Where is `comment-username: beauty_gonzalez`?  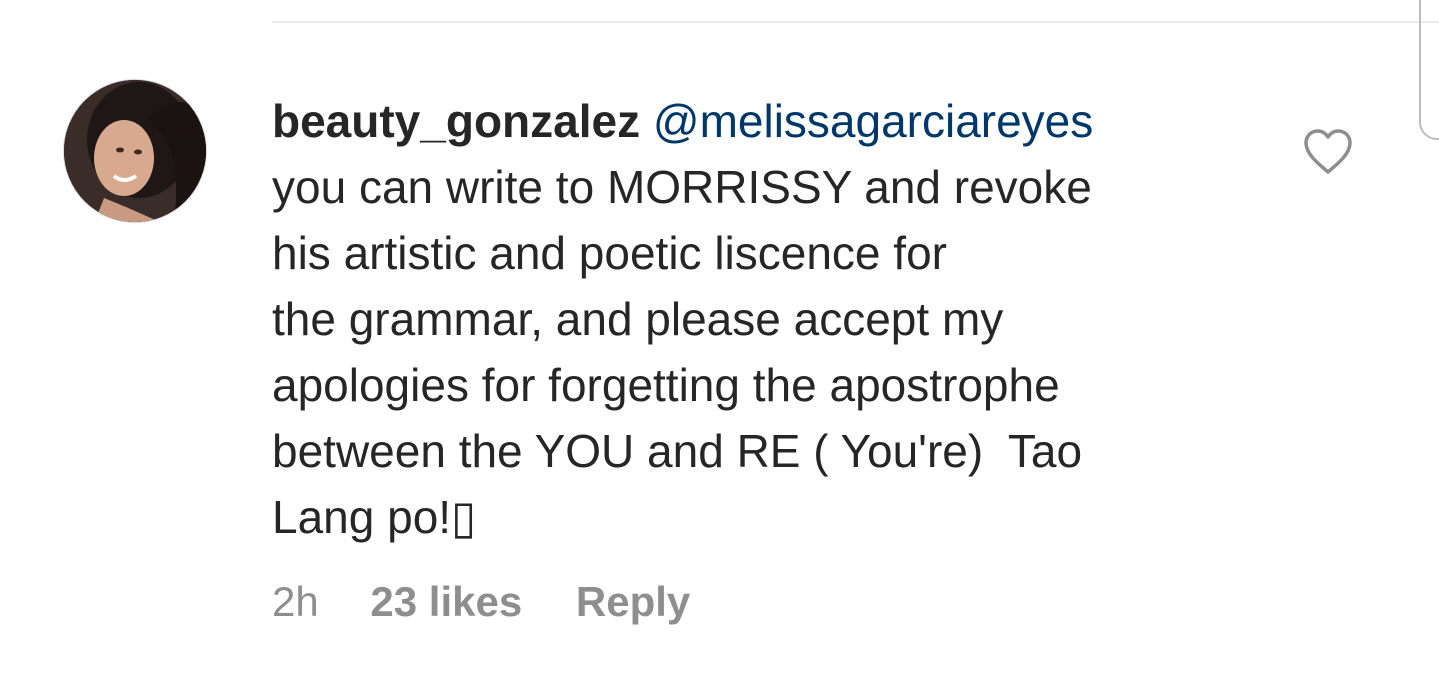
comment-username: beauty_gonzalez is located at coordinates (456, 121).